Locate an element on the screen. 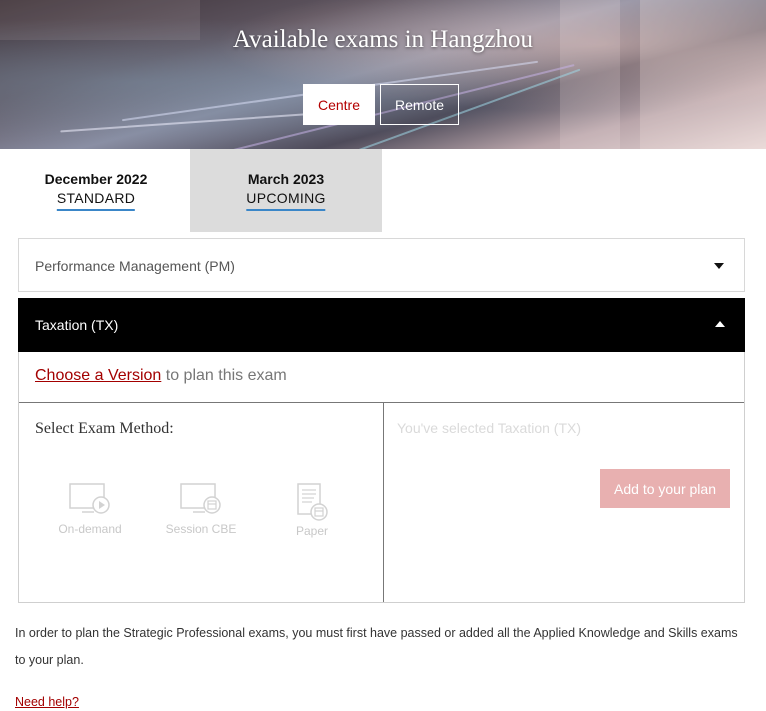 The image size is (766, 711). page-title: Available exams in Hangzhou is located at coordinates (383, 39).